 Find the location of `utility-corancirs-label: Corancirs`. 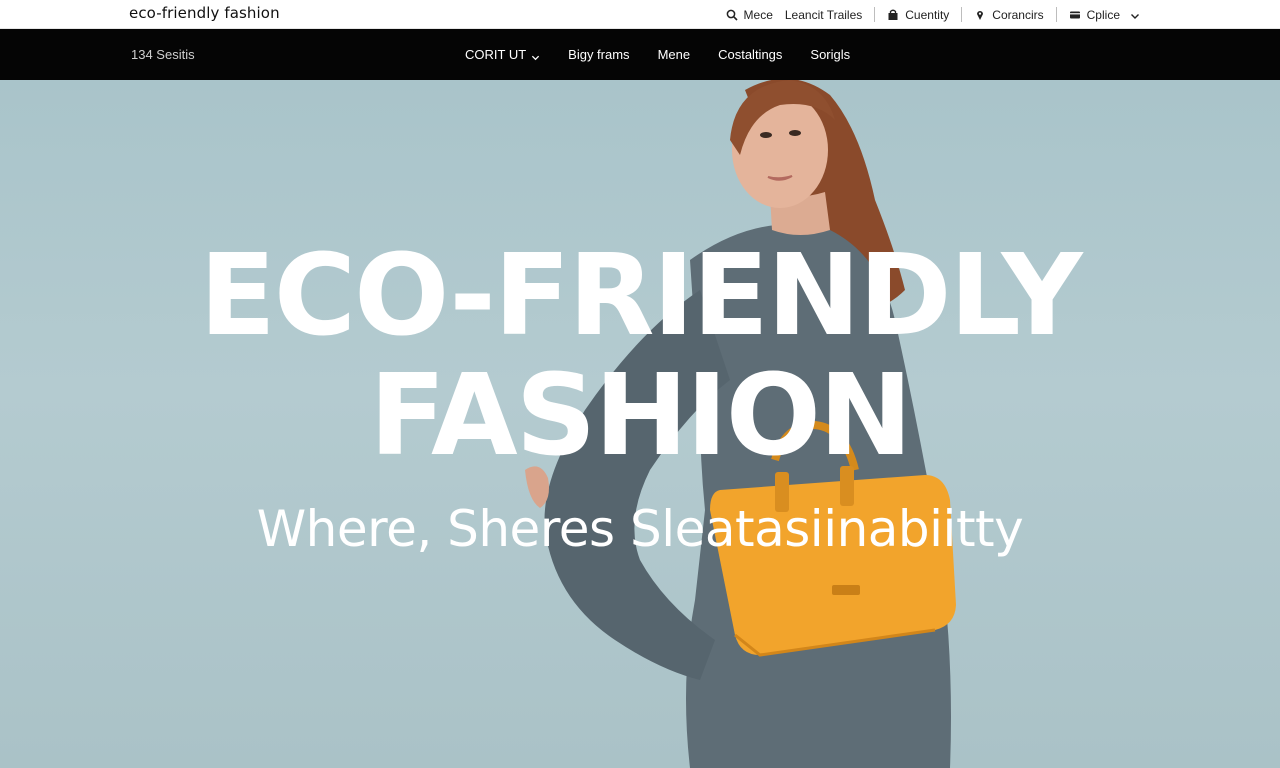

utility-corancirs-label: Corancirs is located at coordinates (1018, 14).